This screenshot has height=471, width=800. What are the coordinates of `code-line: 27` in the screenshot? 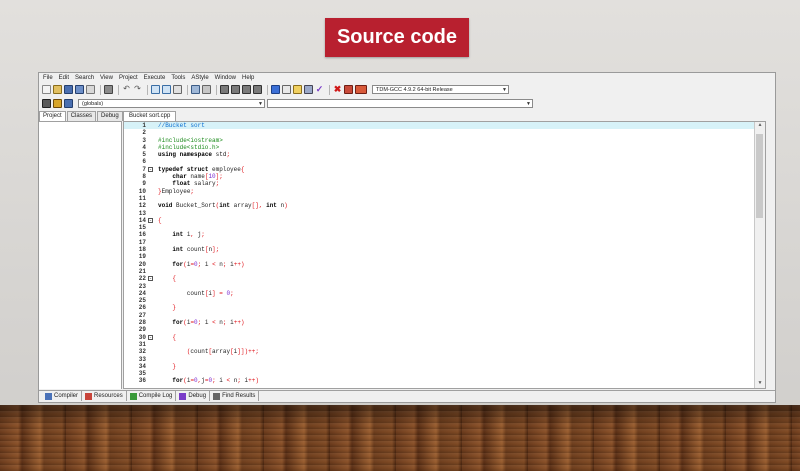 It's located at (444, 315).